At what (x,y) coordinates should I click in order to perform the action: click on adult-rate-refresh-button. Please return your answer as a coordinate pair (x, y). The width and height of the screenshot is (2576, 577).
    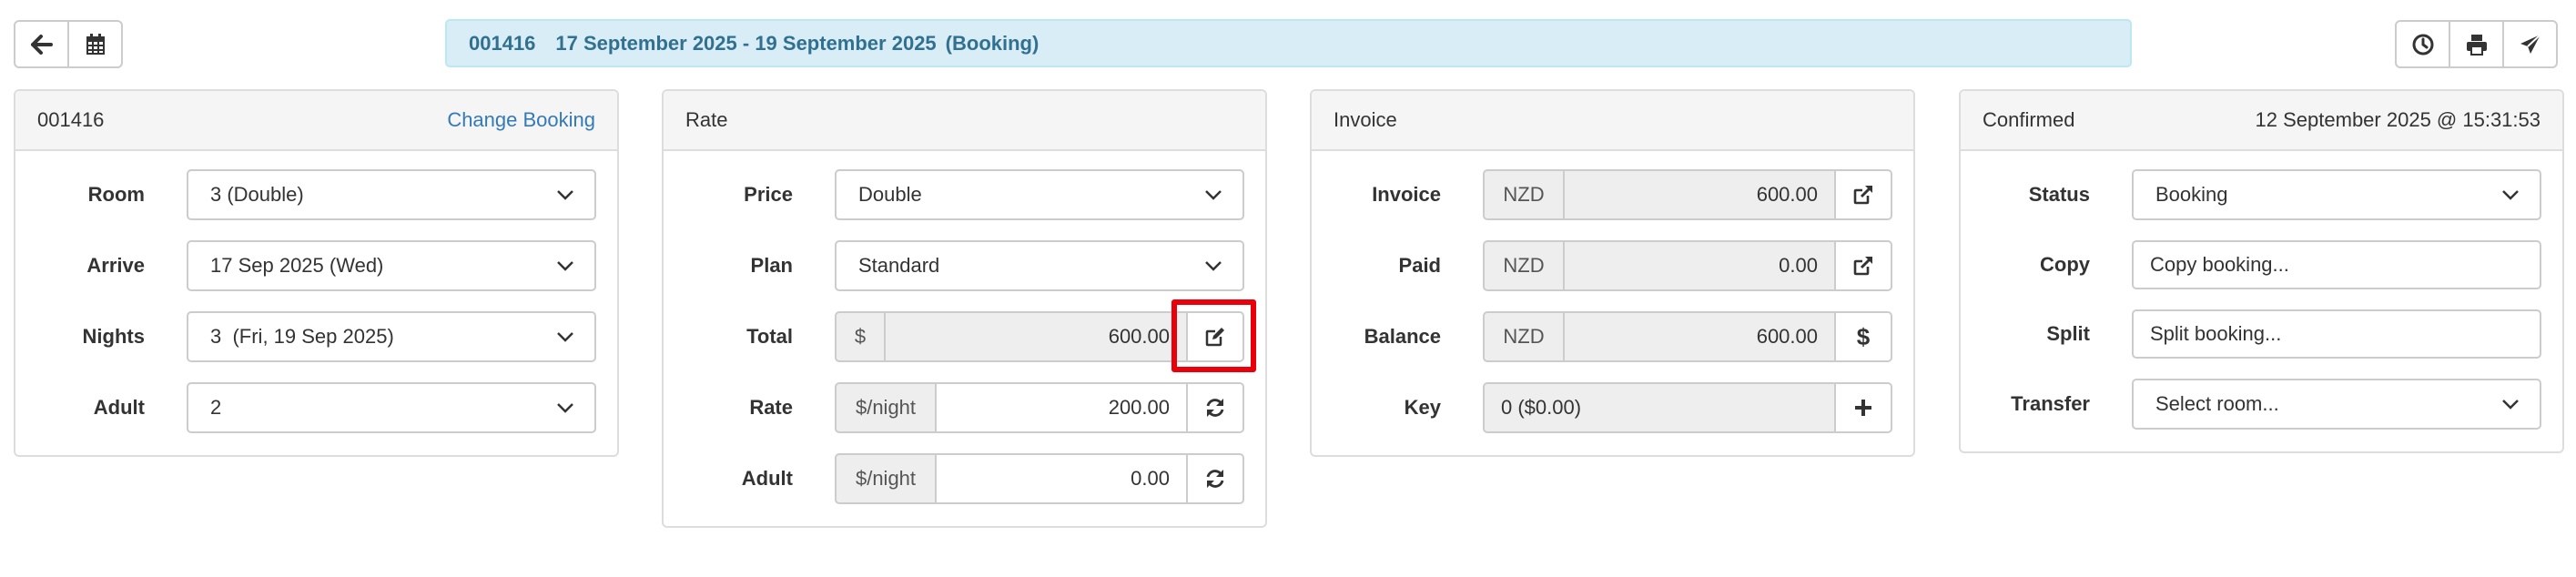
    Looking at the image, I should click on (1216, 478).